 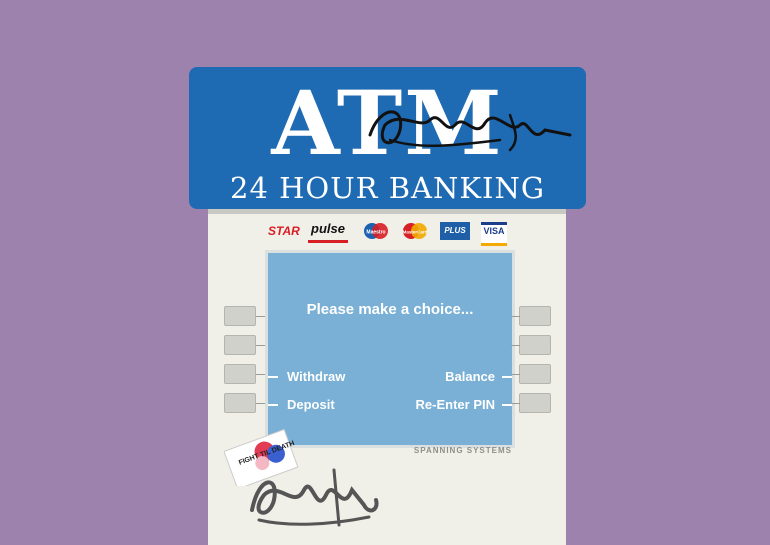 What do you see at coordinates (273, 405) in the screenshot?
I see `tick-deposit` at bounding box center [273, 405].